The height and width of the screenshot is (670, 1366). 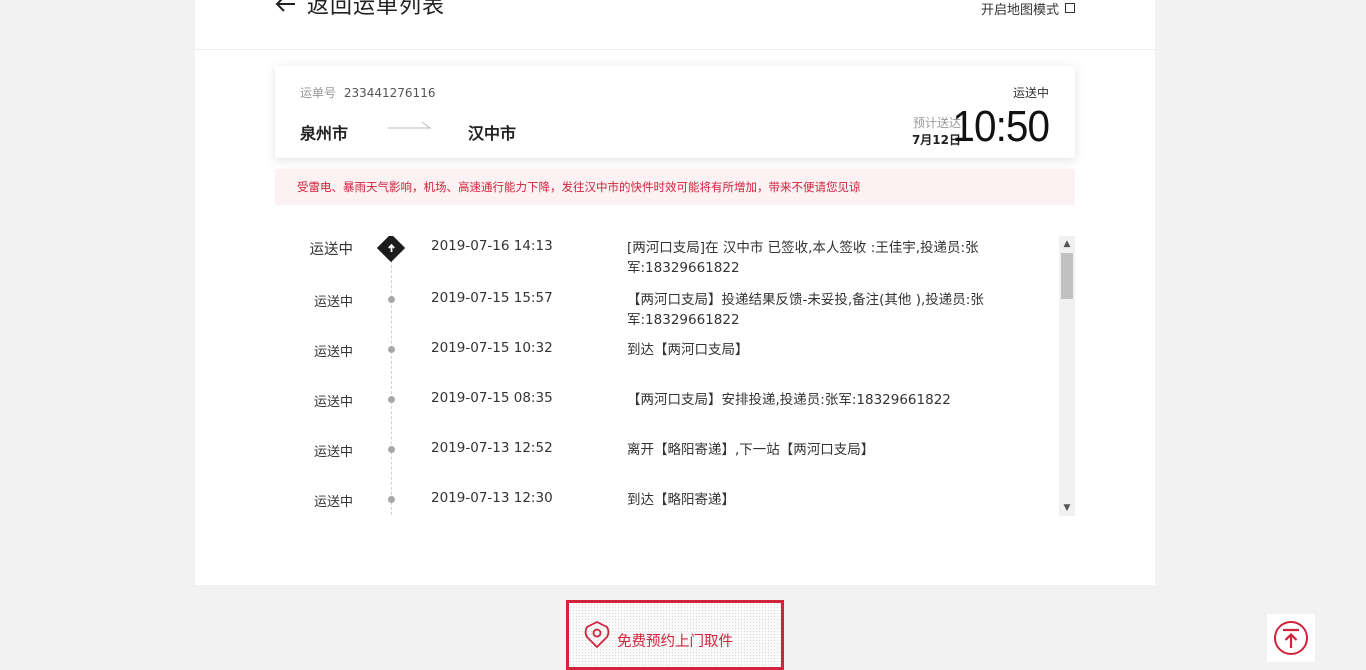 What do you see at coordinates (492, 348) in the screenshot?
I see `tracking-time: 2019-07-15 10:32` at bounding box center [492, 348].